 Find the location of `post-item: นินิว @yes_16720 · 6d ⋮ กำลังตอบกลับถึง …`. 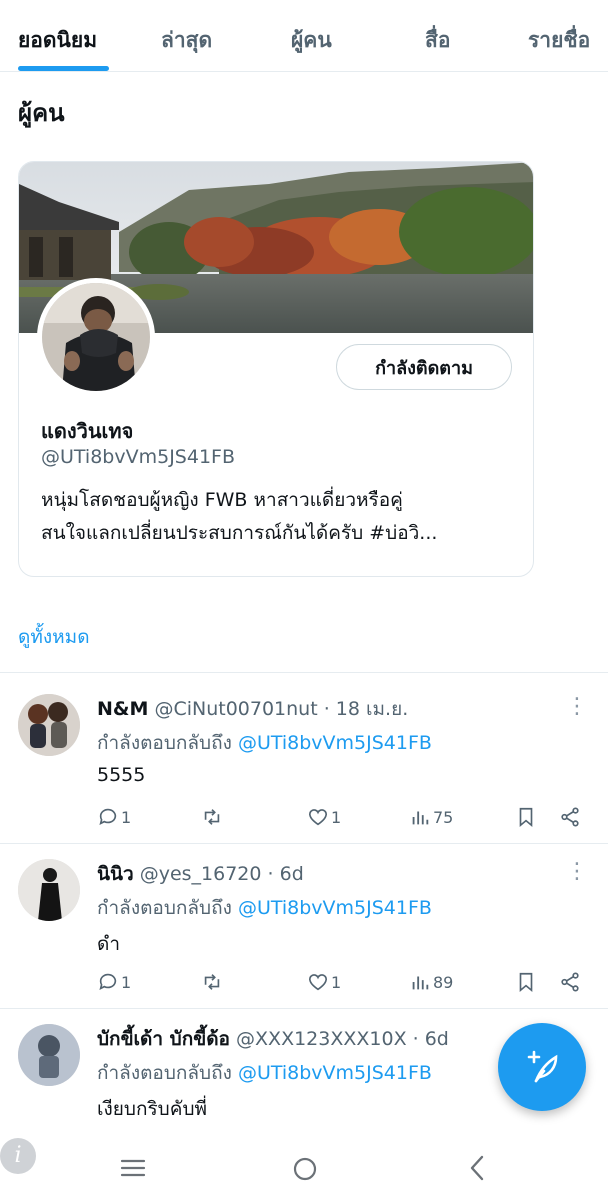

post-item: นินิว @yes_16720 · 6d ⋮ กำลังตอบกลับถึง … is located at coordinates (304, 934).